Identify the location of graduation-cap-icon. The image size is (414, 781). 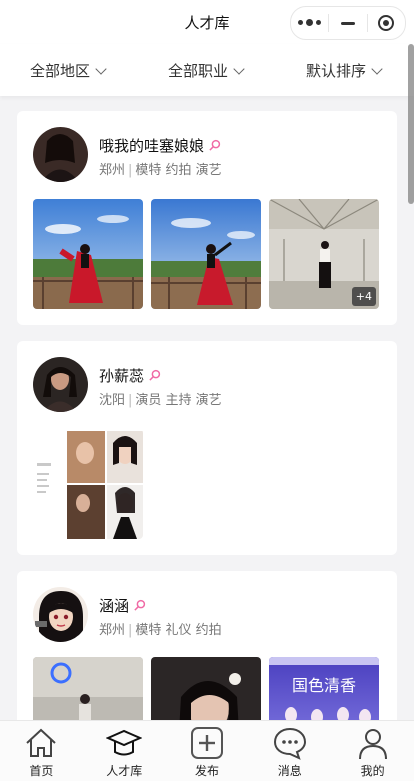
(124, 742).